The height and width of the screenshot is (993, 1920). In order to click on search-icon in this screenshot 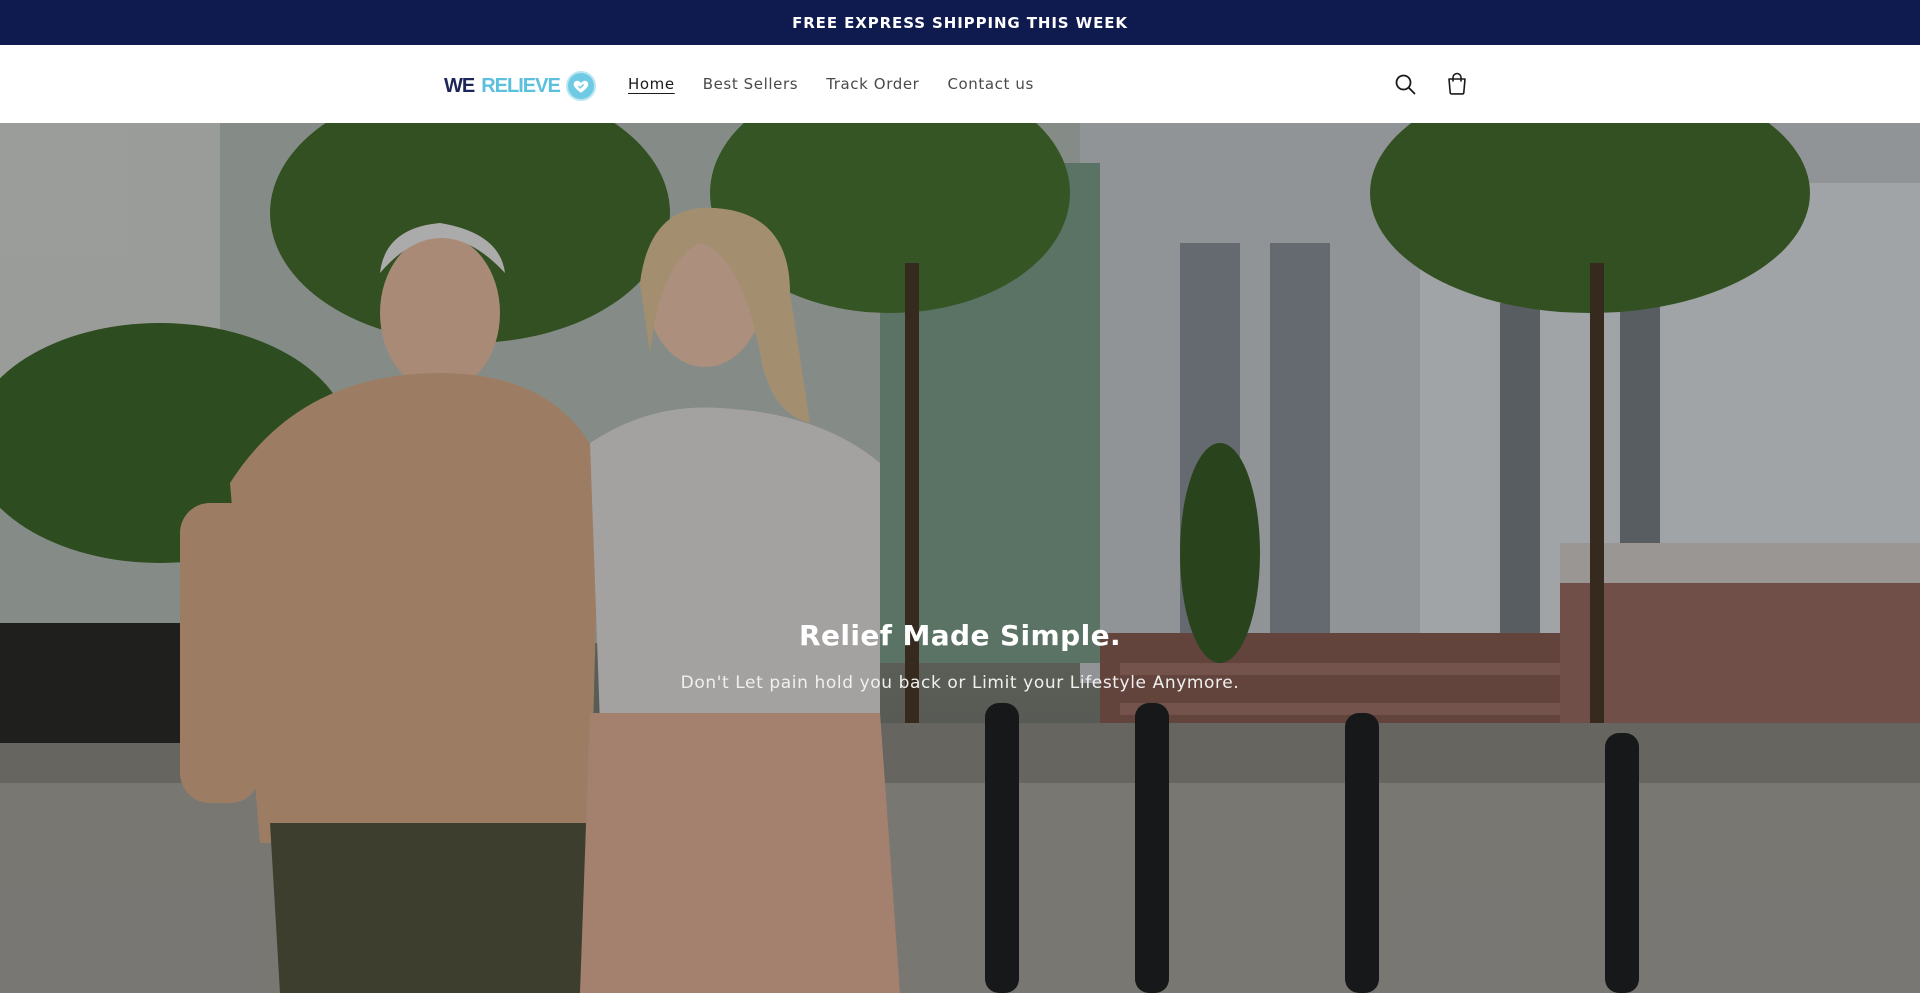, I will do `click(1405, 84)`.